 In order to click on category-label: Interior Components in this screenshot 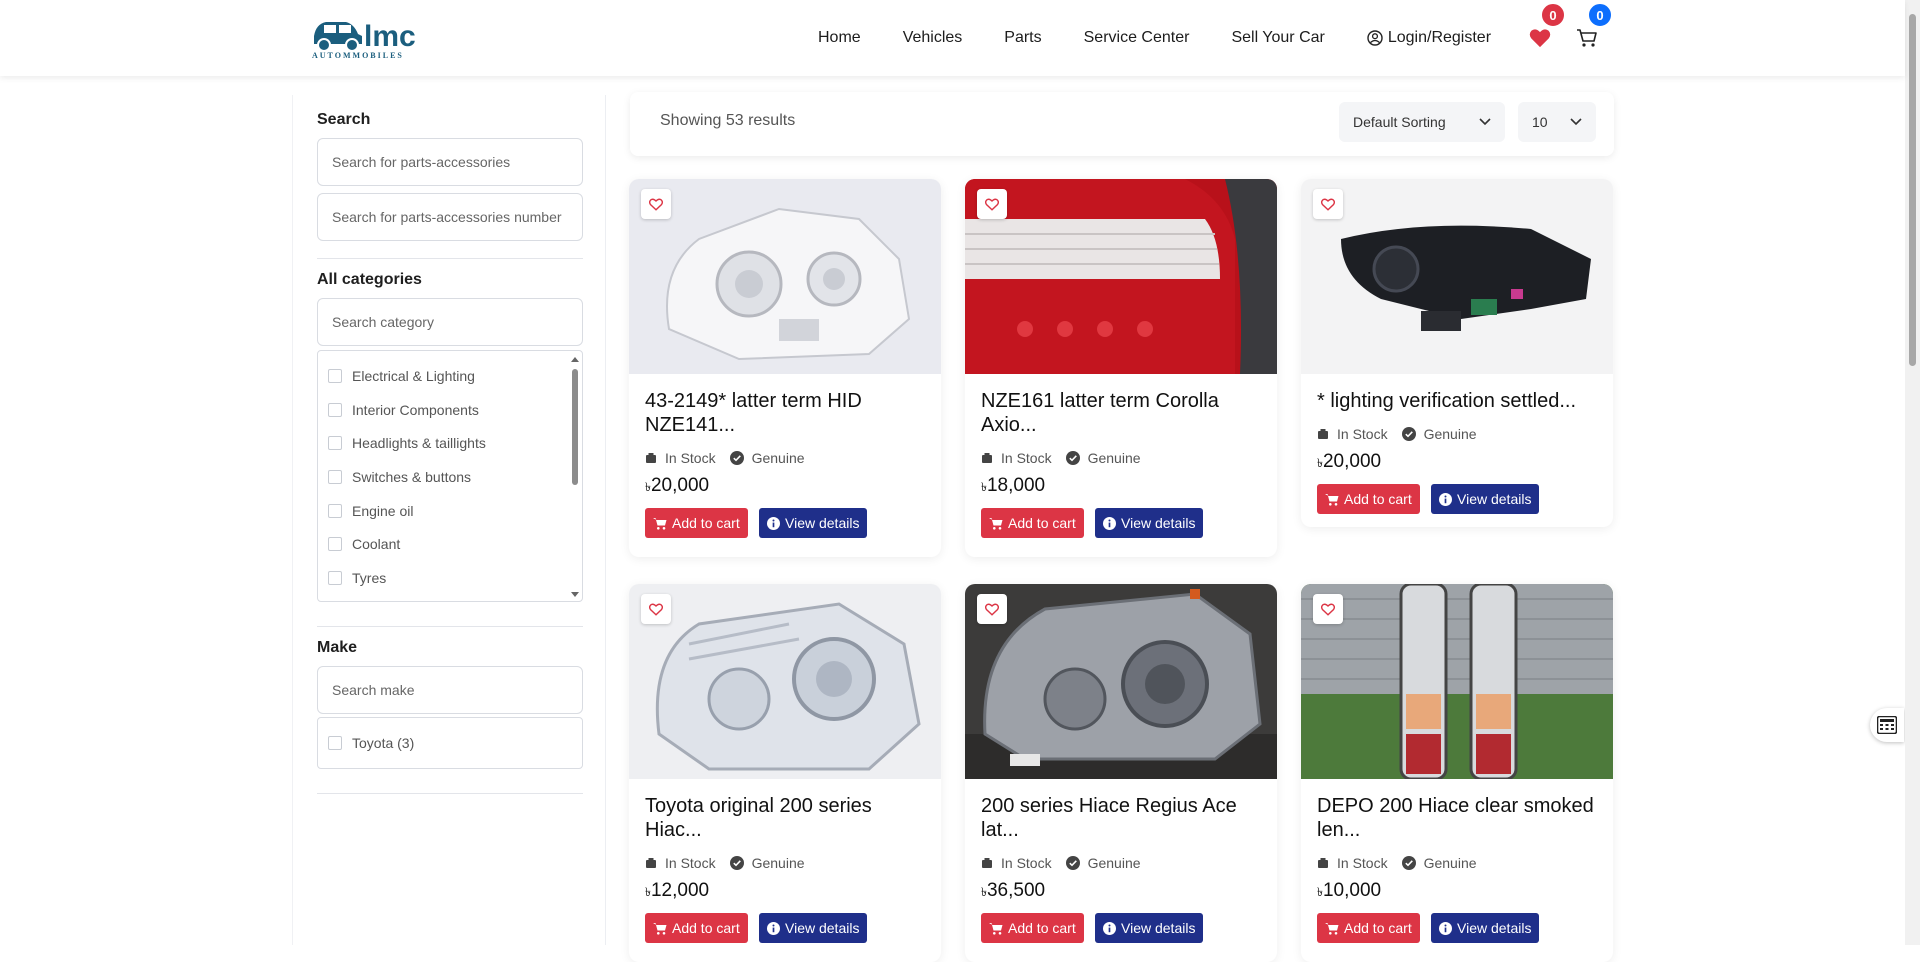, I will do `click(415, 409)`.